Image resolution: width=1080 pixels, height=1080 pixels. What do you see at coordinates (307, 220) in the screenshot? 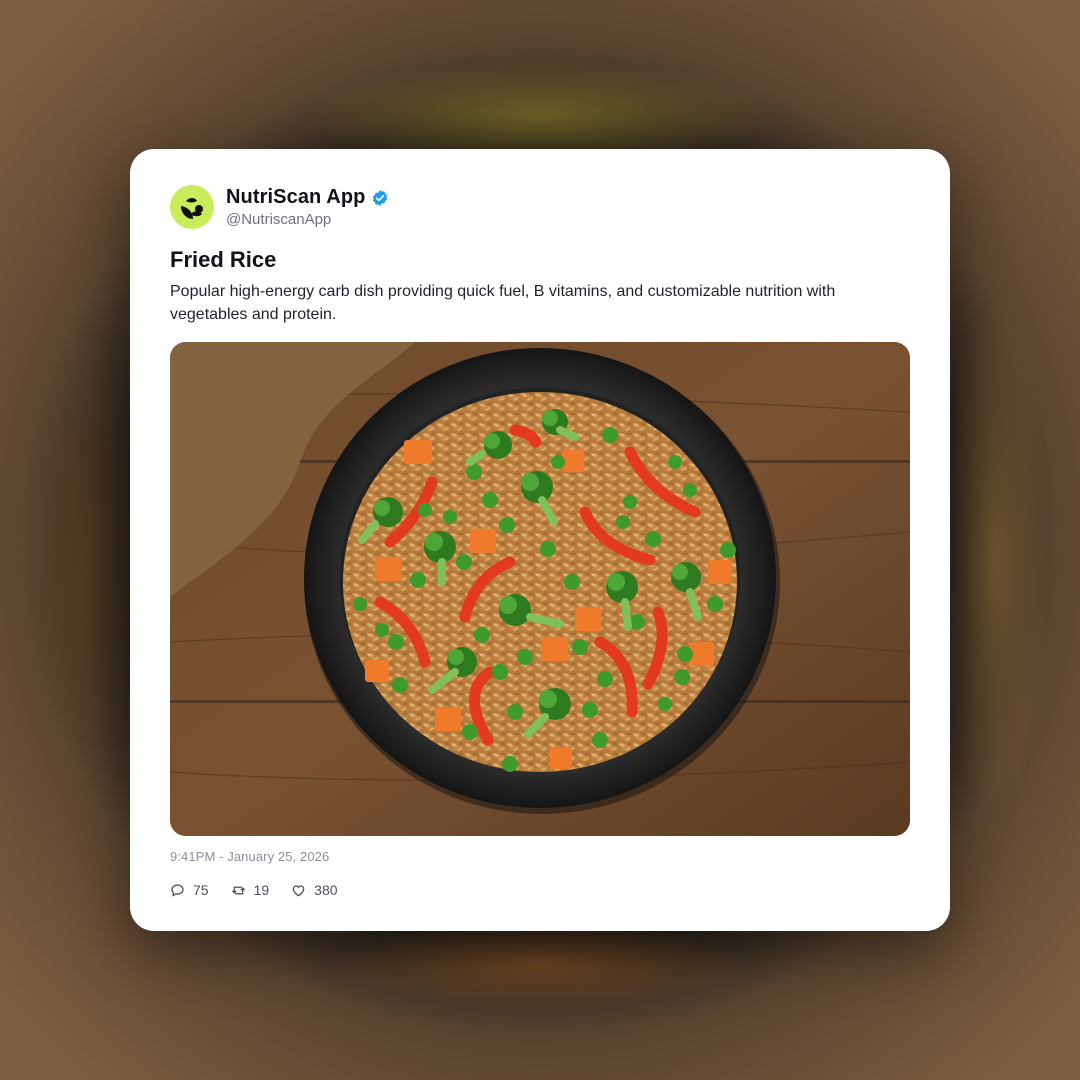
I see `author-handle: @NutriscanApp` at bounding box center [307, 220].